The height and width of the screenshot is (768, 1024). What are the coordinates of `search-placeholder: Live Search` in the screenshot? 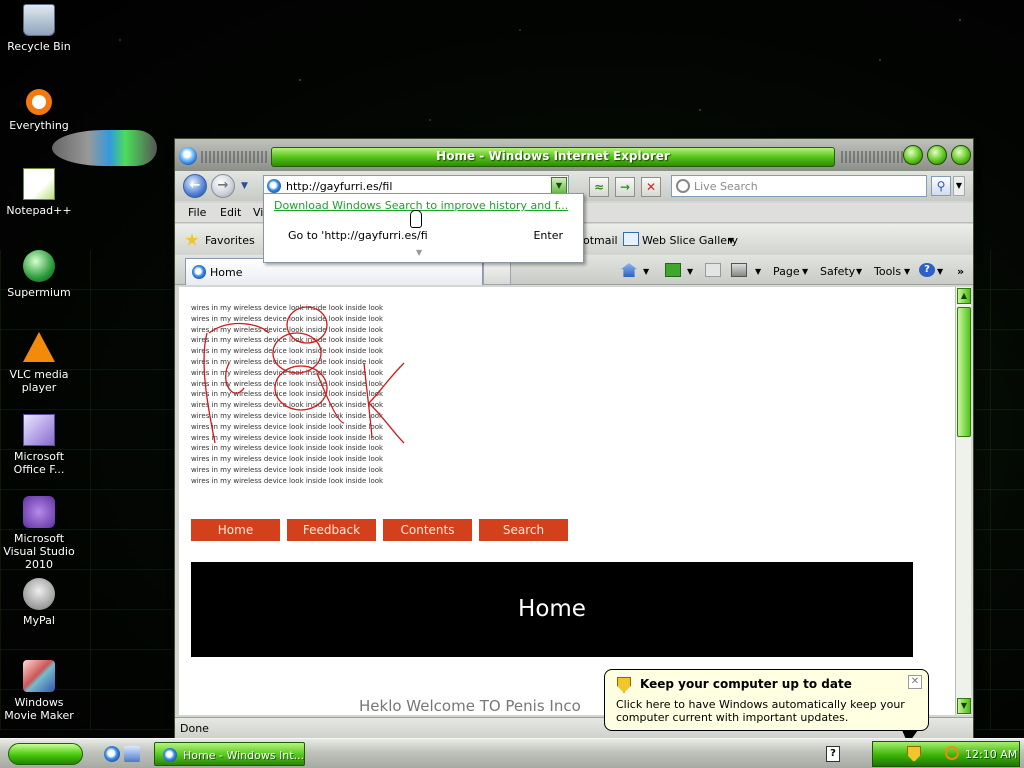 It's located at (726, 186).